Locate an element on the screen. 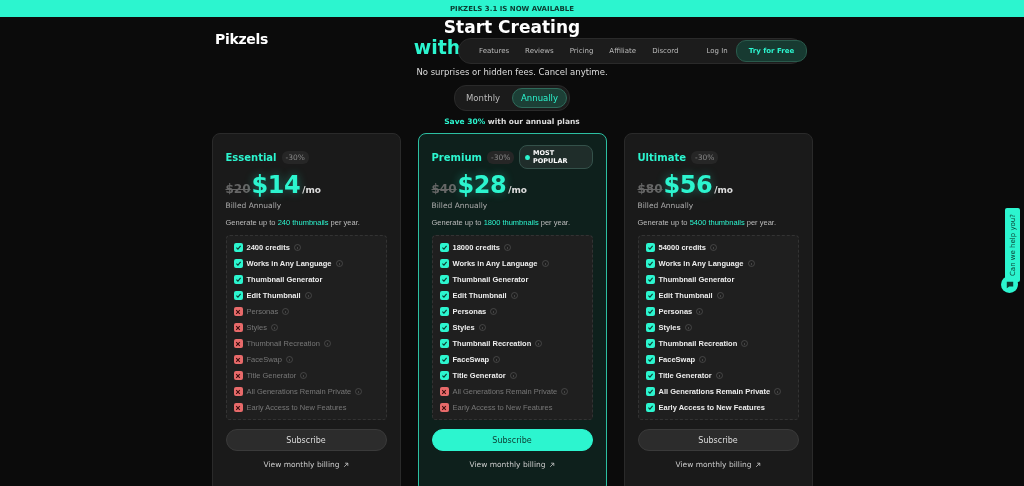 The height and width of the screenshot is (486, 1024). logo: Pikzels is located at coordinates (242, 39).